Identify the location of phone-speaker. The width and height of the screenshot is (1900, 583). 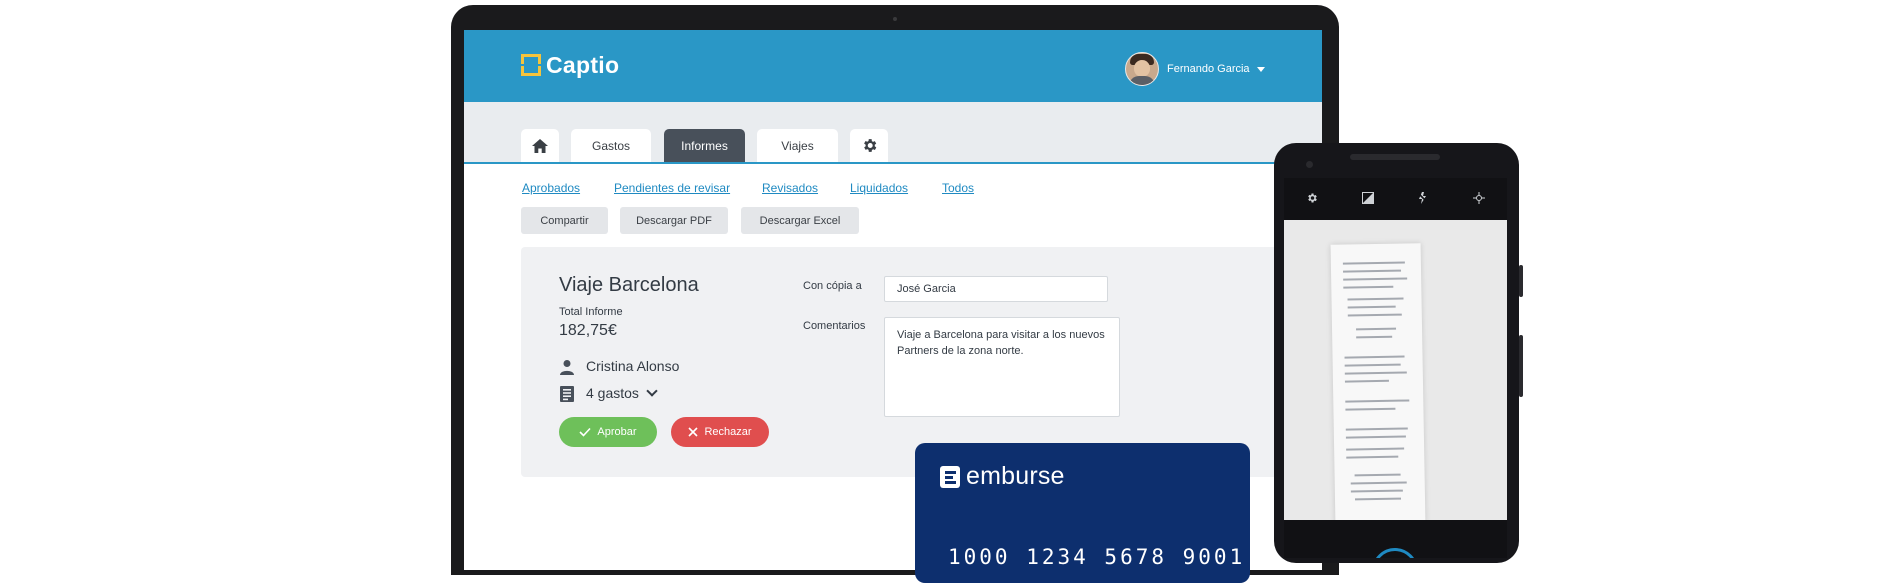
(1395, 157).